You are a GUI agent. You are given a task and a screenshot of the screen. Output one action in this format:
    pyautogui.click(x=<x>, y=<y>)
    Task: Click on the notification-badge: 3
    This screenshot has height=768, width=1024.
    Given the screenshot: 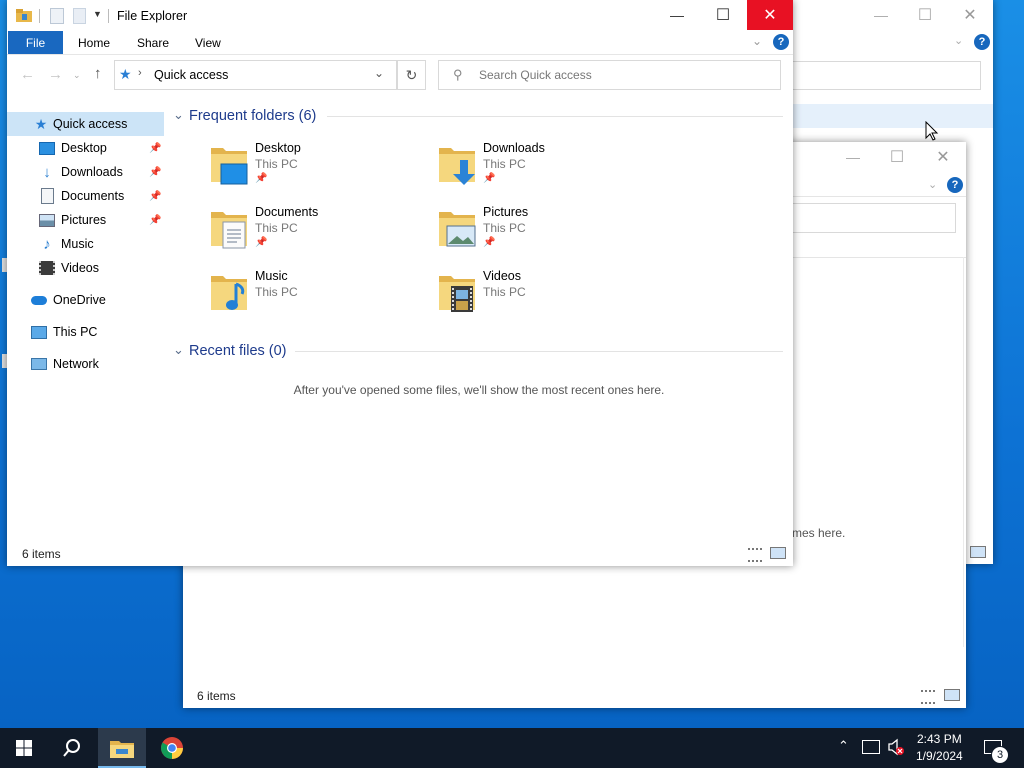 What is the action you would take?
    pyautogui.click(x=1000, y=755)
    